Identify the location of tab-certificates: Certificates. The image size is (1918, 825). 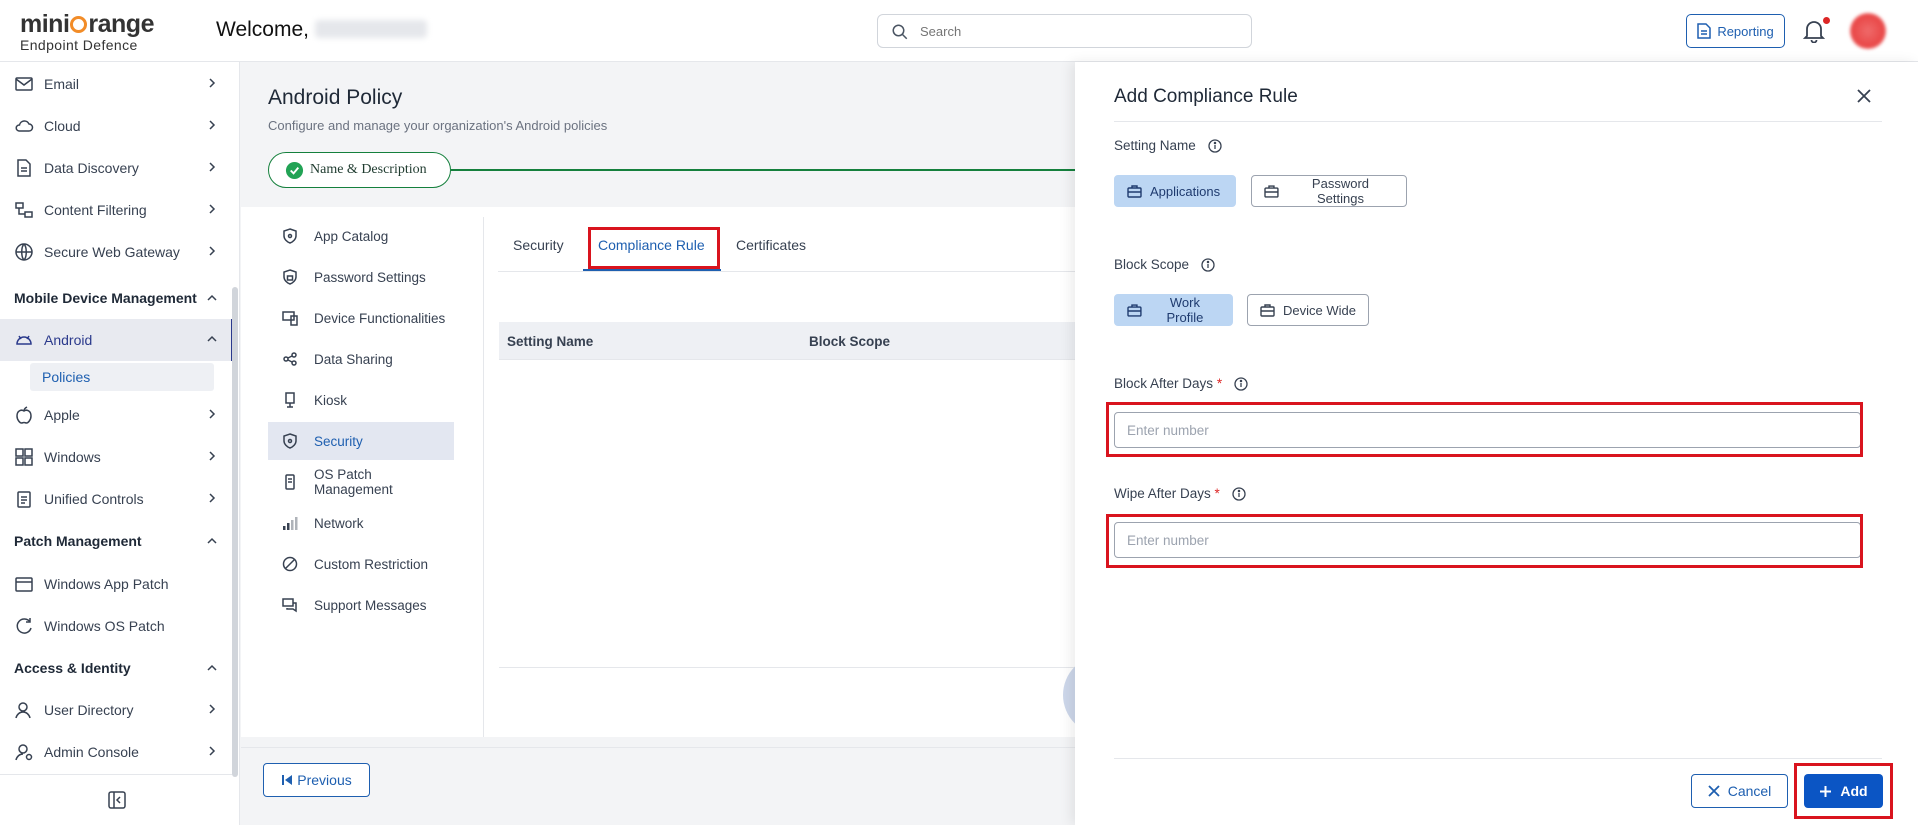
(771, 245).